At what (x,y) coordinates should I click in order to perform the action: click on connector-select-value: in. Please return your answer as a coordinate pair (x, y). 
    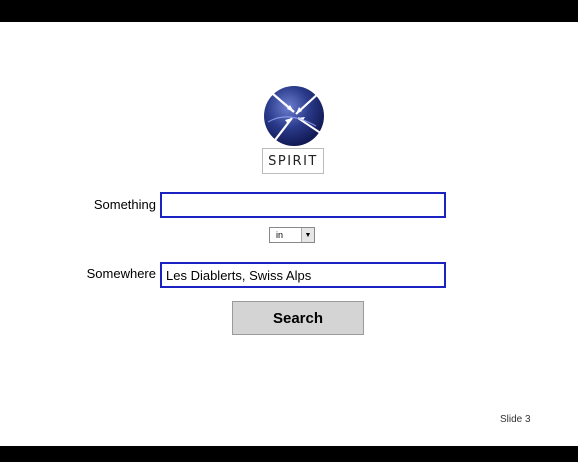
    Looking at the image, I should click on (280, 235).